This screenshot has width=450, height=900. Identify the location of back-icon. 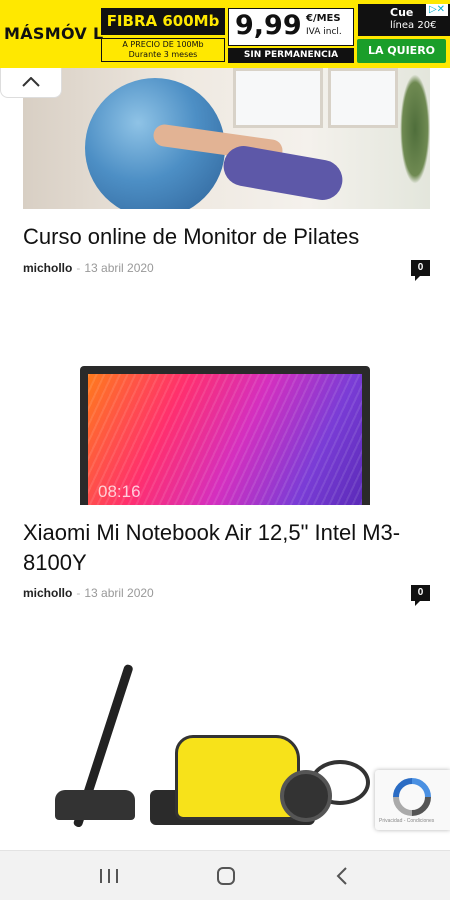
(341, 876).